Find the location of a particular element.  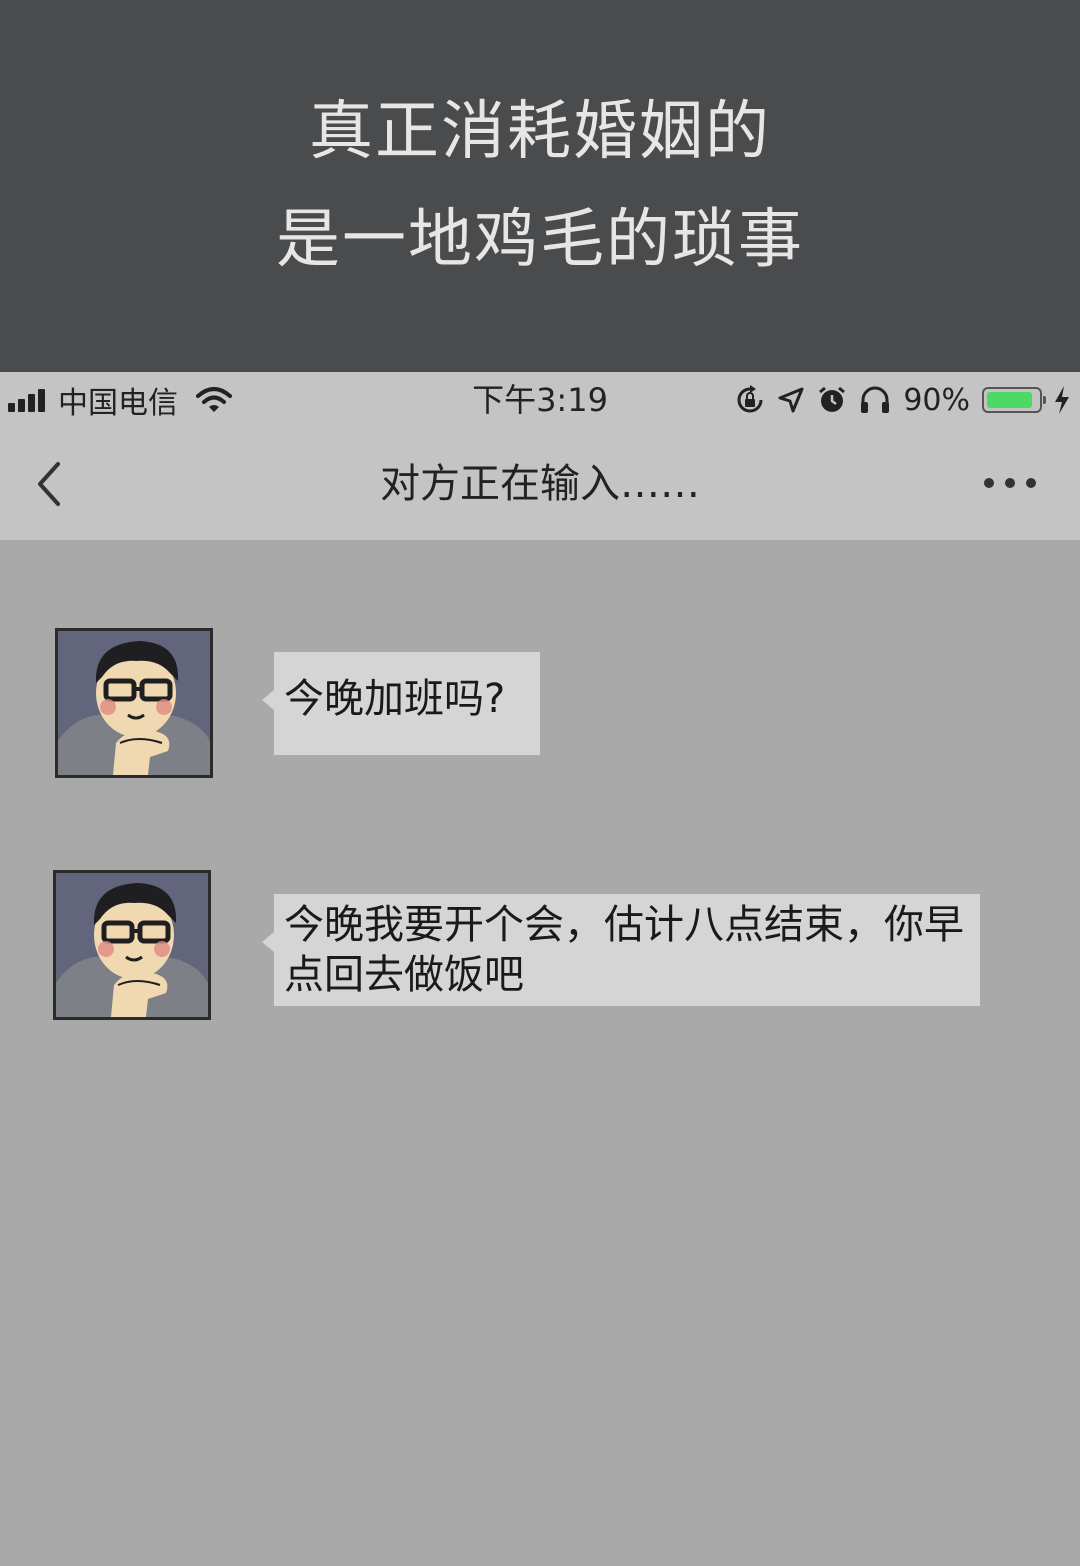

alarm-icon is located at coordinates (832, 399).